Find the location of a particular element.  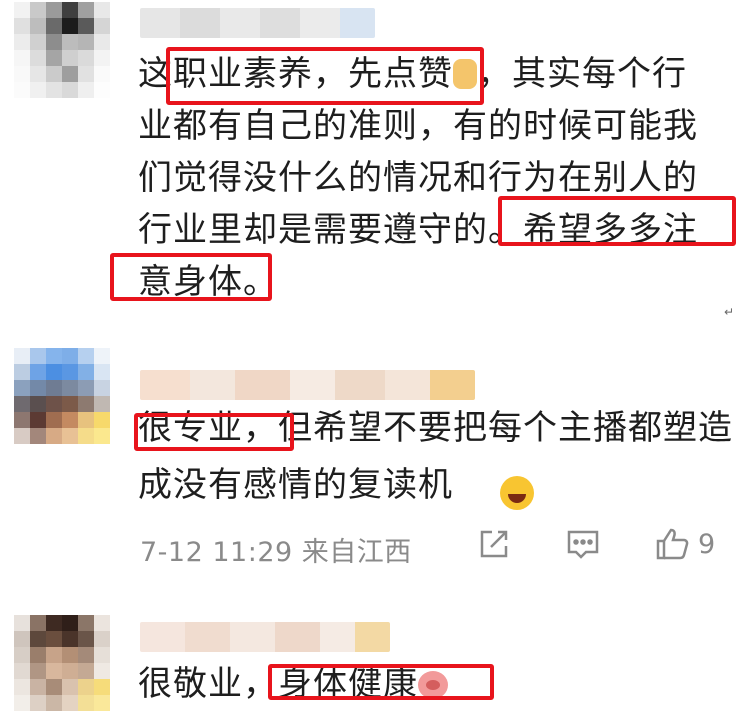

share-icon is located at coordinates (494, 544).